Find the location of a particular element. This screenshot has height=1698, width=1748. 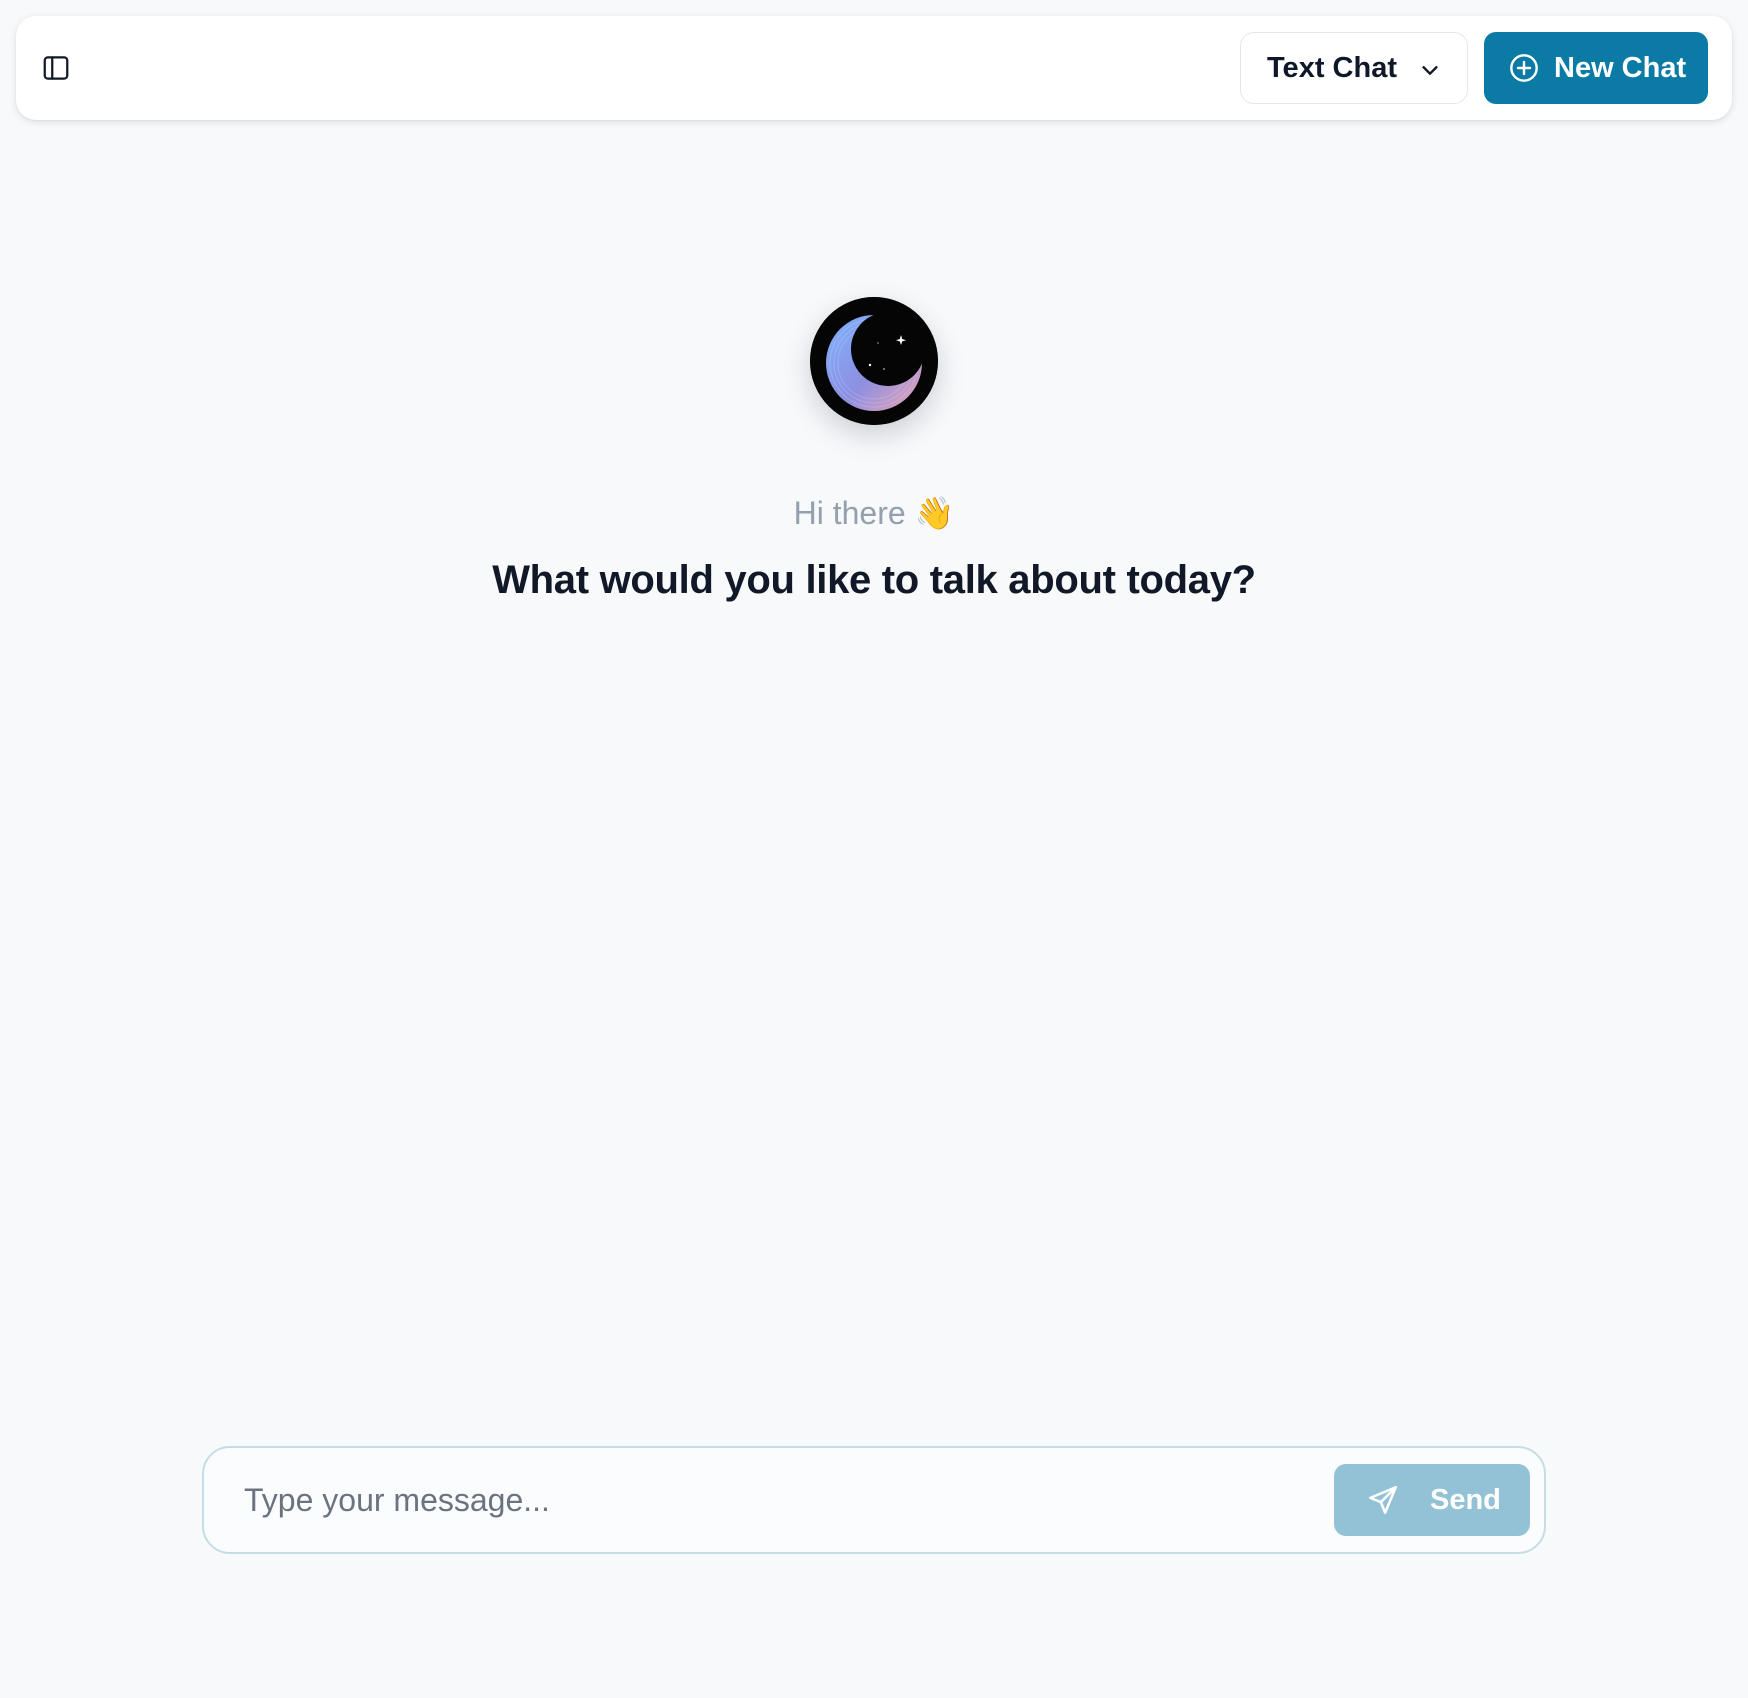

crescent-moon-logo is located at coordinates (874, 361).